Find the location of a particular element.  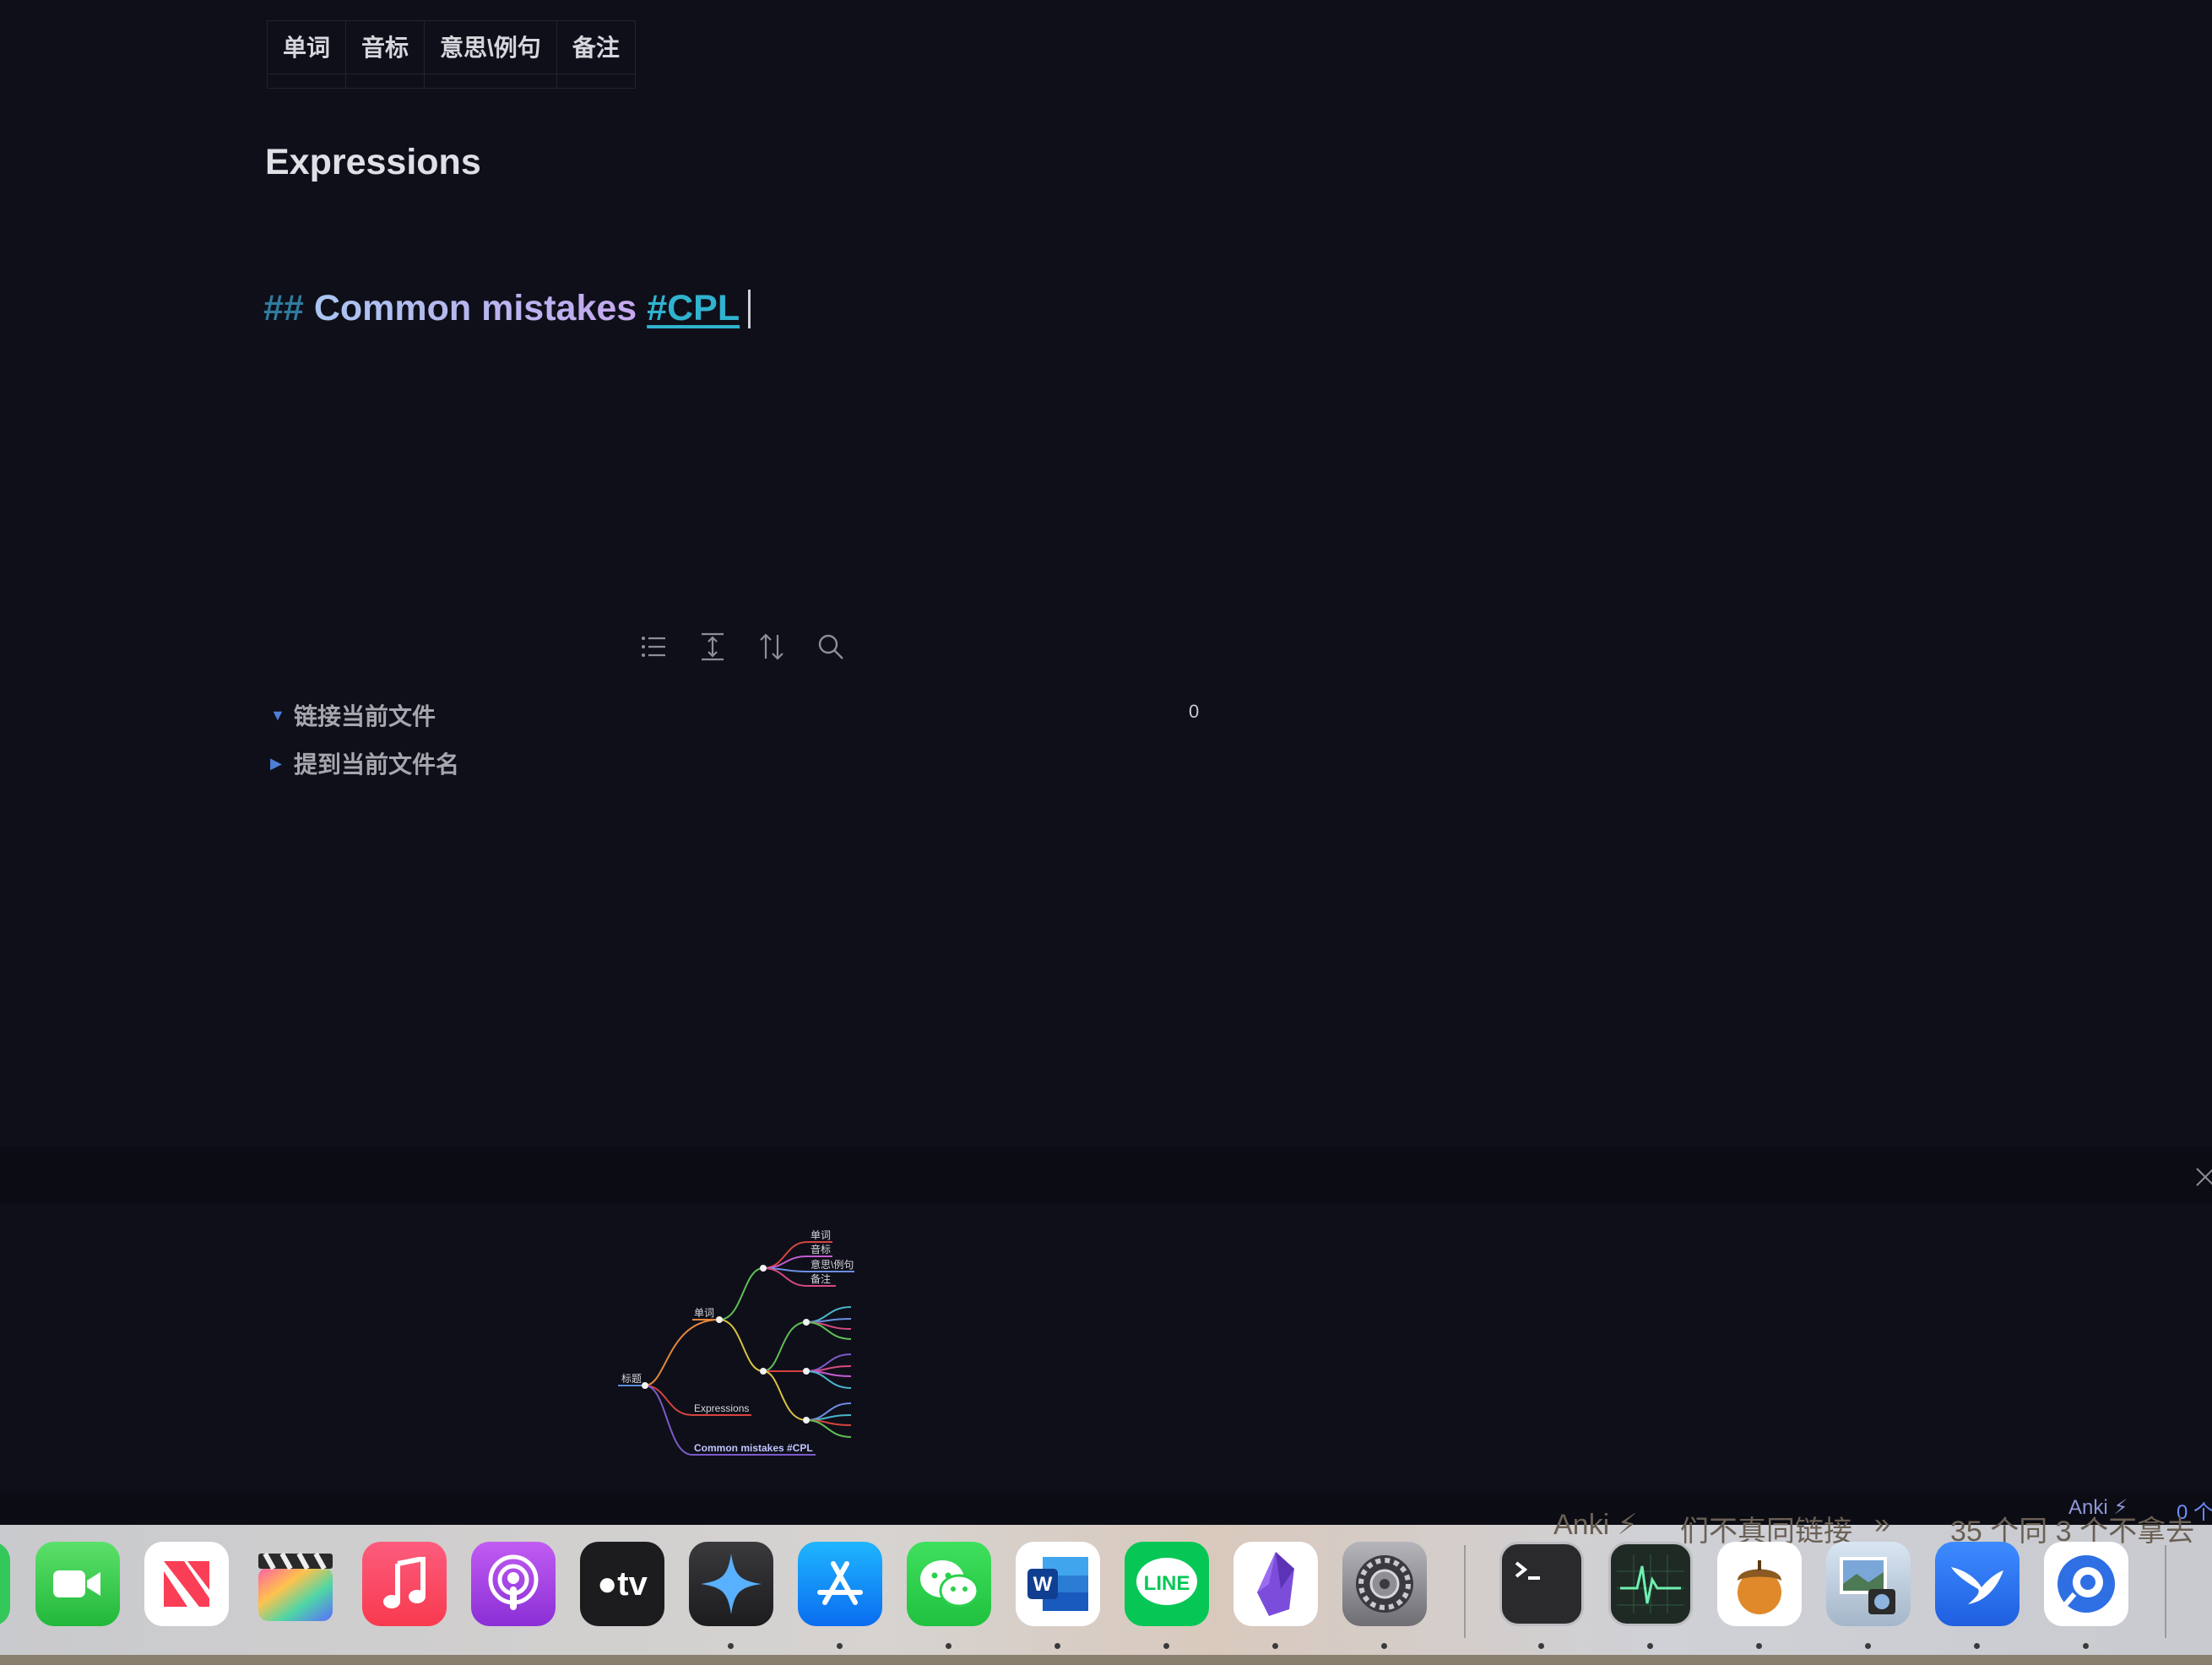

mindmap-node: Common mistakes #CPL is located at coordinates (754, 1448).